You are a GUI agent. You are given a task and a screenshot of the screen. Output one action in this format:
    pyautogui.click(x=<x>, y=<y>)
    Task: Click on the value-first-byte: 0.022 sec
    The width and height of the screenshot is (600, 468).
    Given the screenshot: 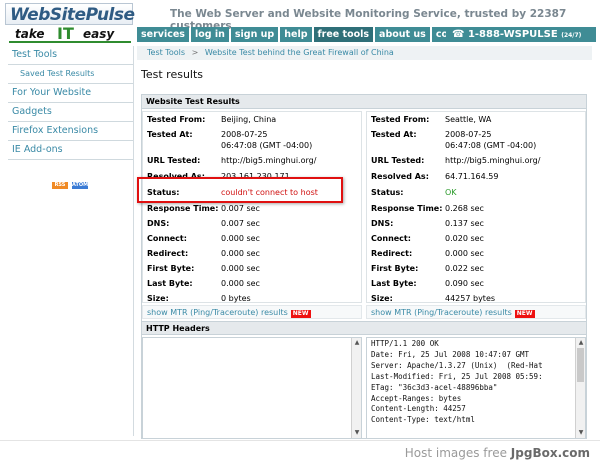 What is the action you would take?
    pyautogui.click(x=464, y=268)
    